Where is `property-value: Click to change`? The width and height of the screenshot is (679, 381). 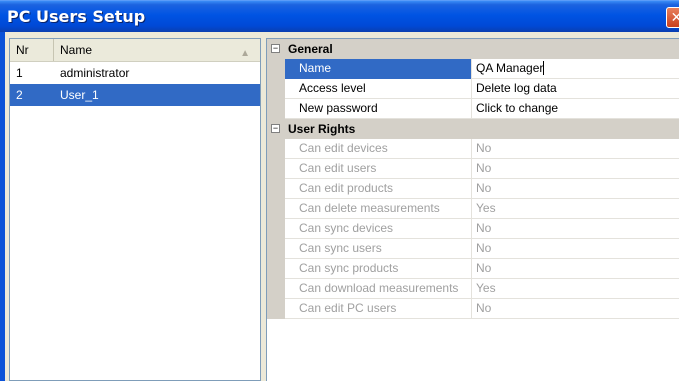 property-value: Click to change is located at coordinates (515, 108).